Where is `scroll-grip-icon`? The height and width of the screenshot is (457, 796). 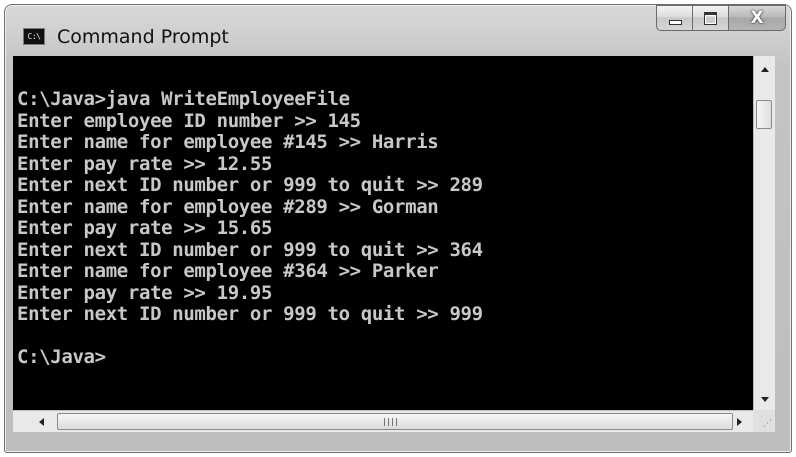
scroll-grip-icon is located at coordinates (391, 422).